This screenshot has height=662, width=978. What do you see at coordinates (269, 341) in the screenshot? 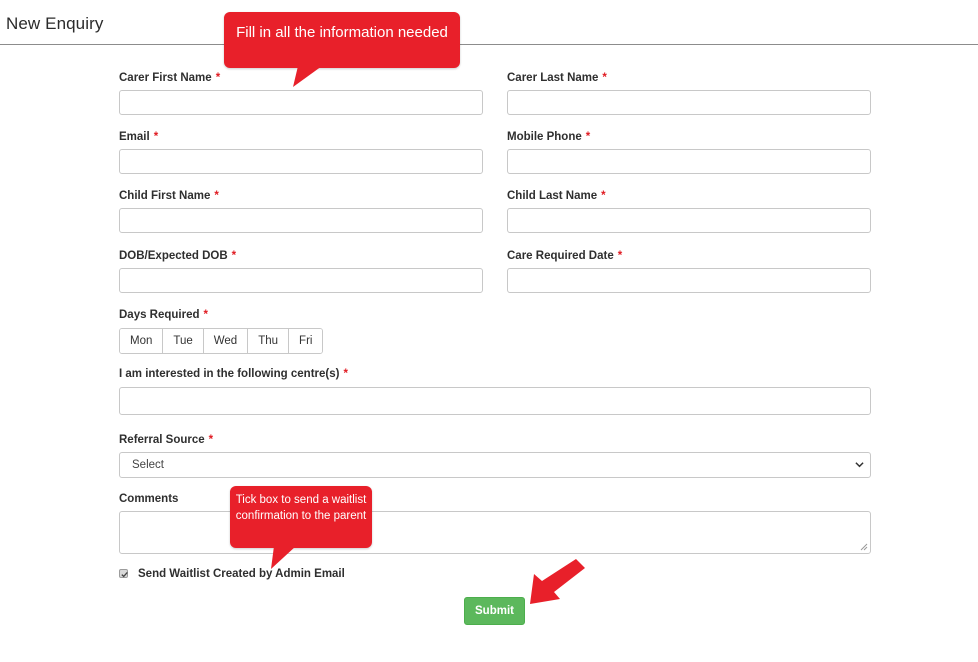
I see `day-thu-button: Thu` at bounding box center [269, 341].